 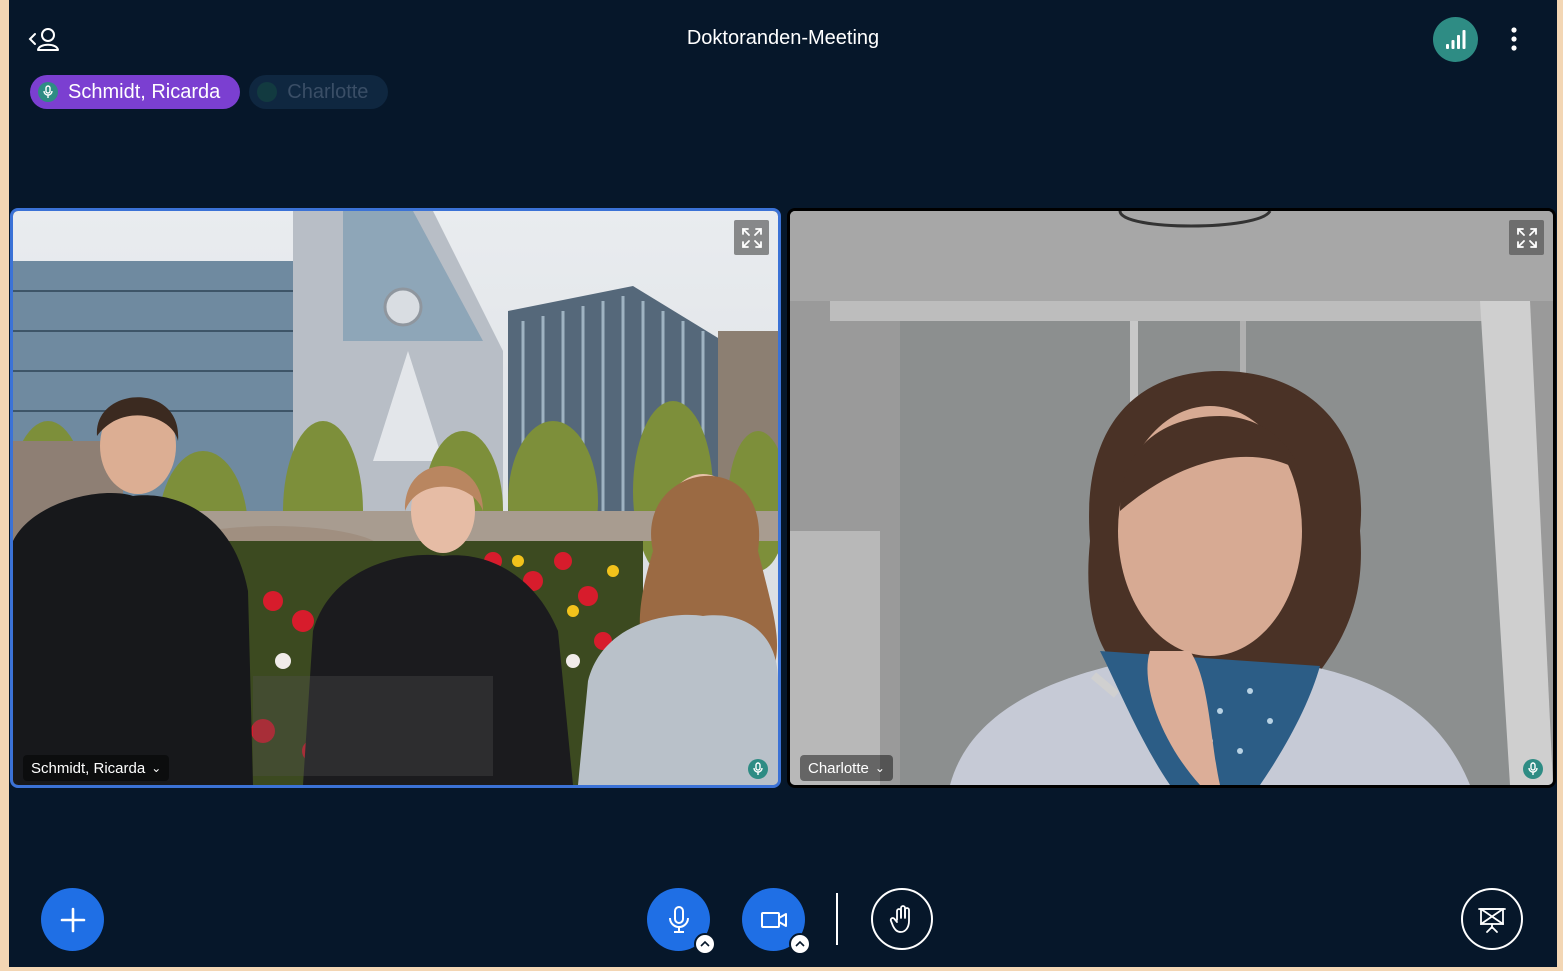 I want to click on more-options-button, so click(x=1514, y=39).